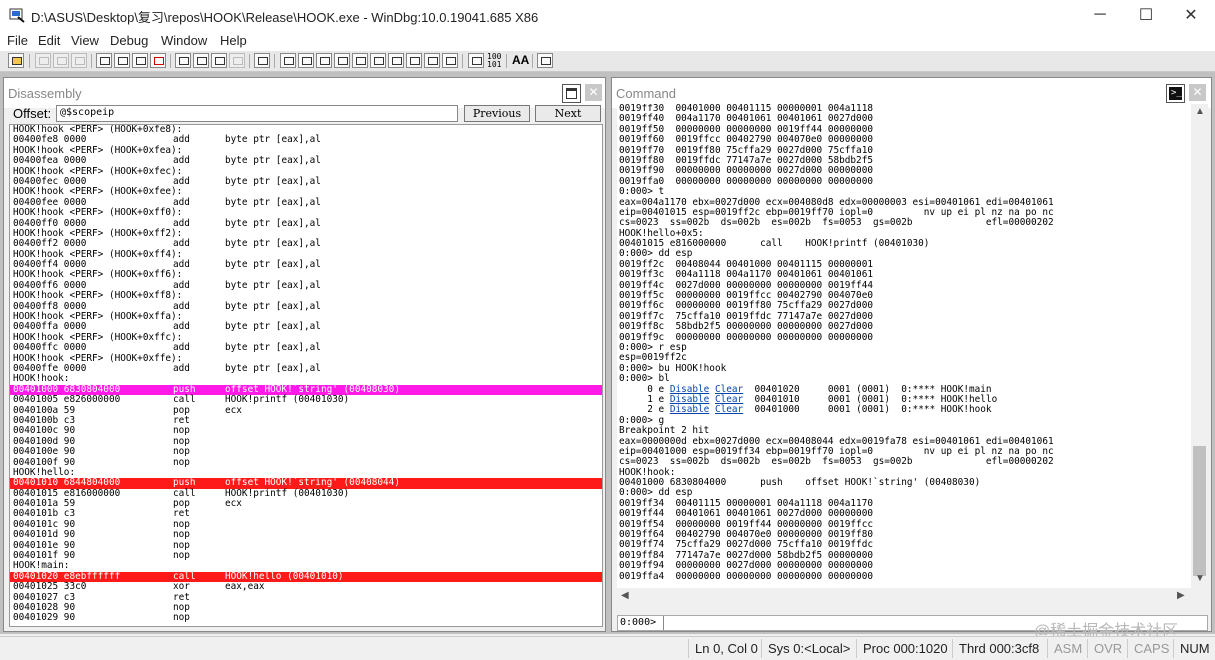 This screenshot has height=660, width=1215. What do you see at coordinates (306, 410) in the screenshot?
I see `disasm-line: 0040100a 59 pop ecx` at bounding box center [306, 410].